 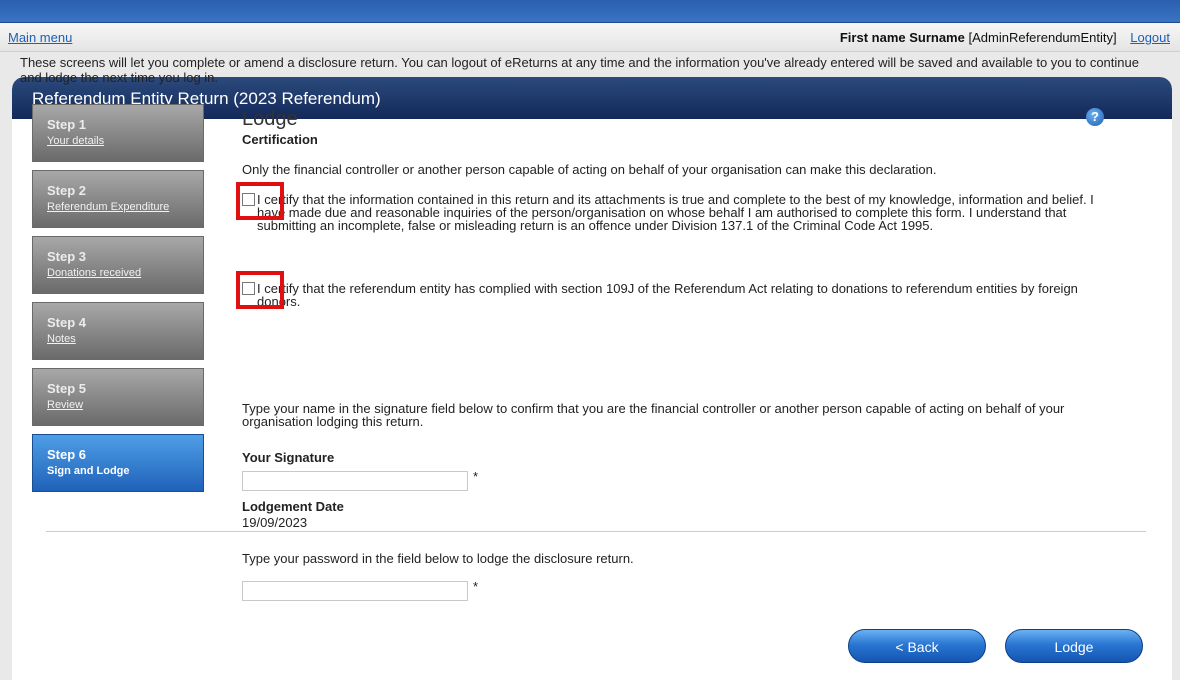 What do you see at coordinates (1150, 37) in the screenshot?
I see `logout-link: Logout` at bounding box center [1150, 37].